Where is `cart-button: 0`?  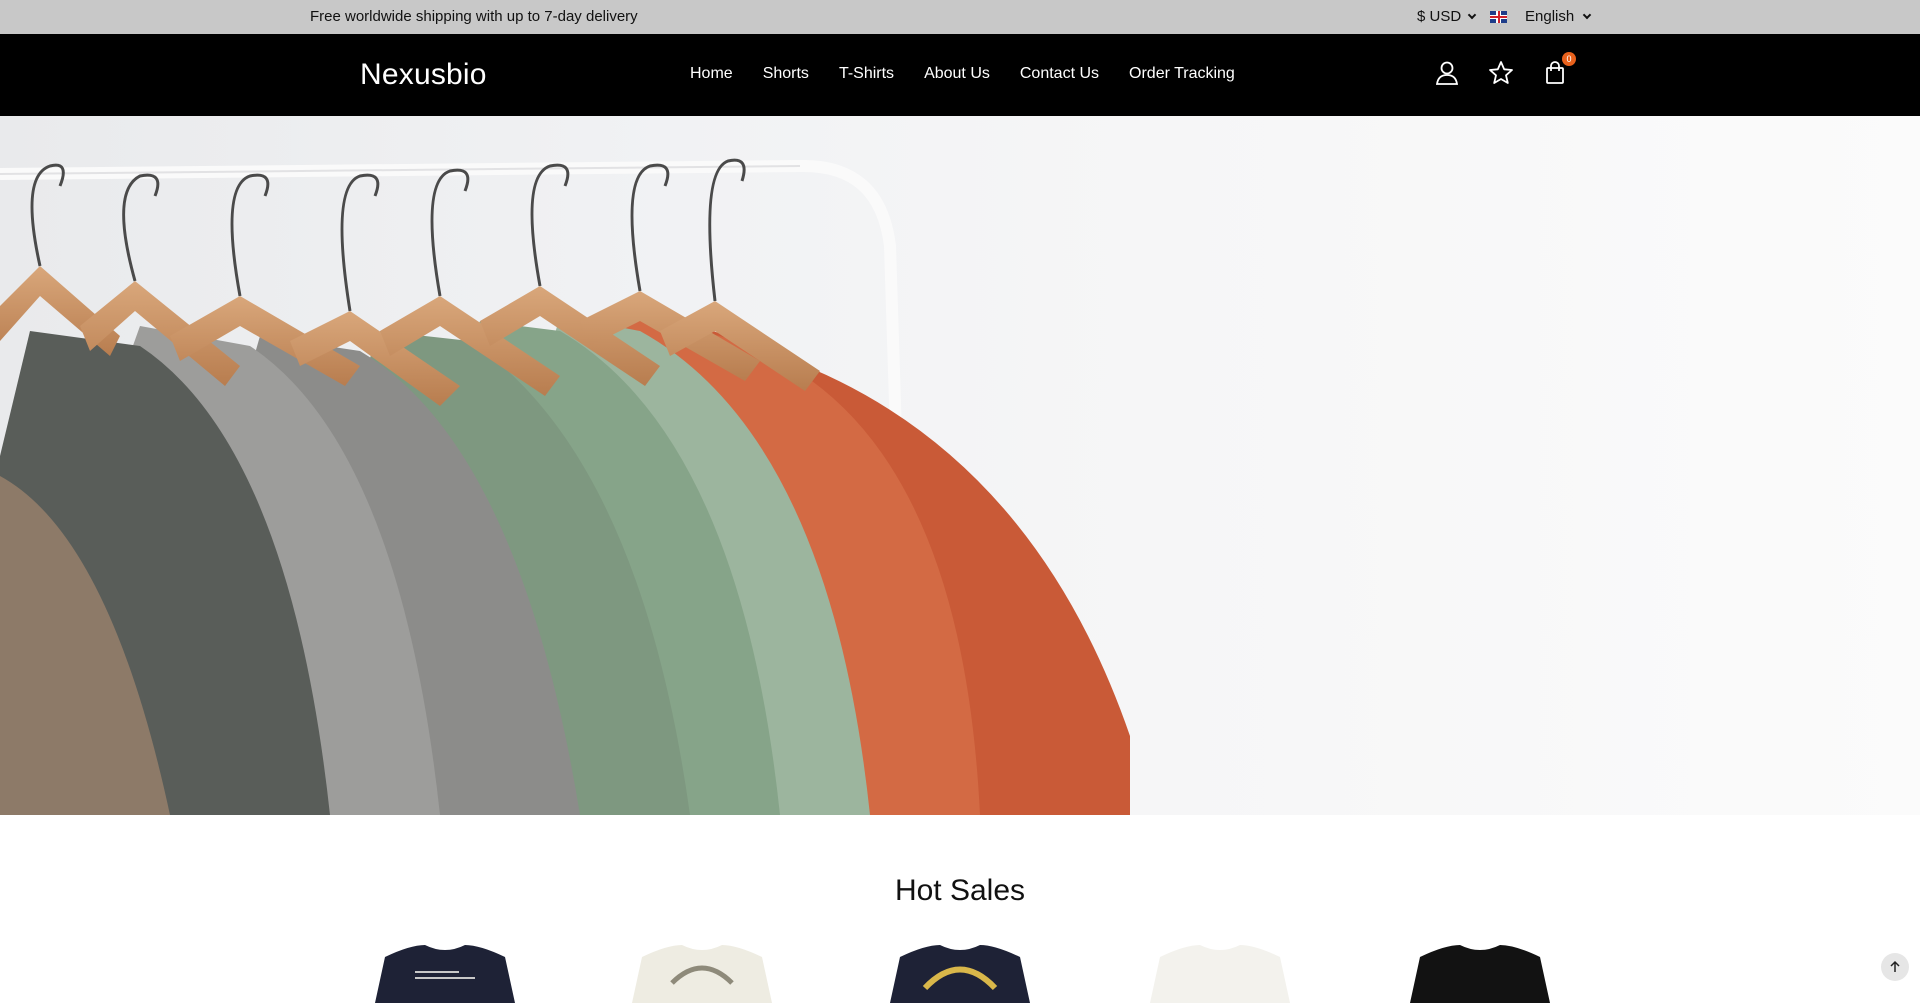 cart-button: 0 is located at coordinates (1559, 69).